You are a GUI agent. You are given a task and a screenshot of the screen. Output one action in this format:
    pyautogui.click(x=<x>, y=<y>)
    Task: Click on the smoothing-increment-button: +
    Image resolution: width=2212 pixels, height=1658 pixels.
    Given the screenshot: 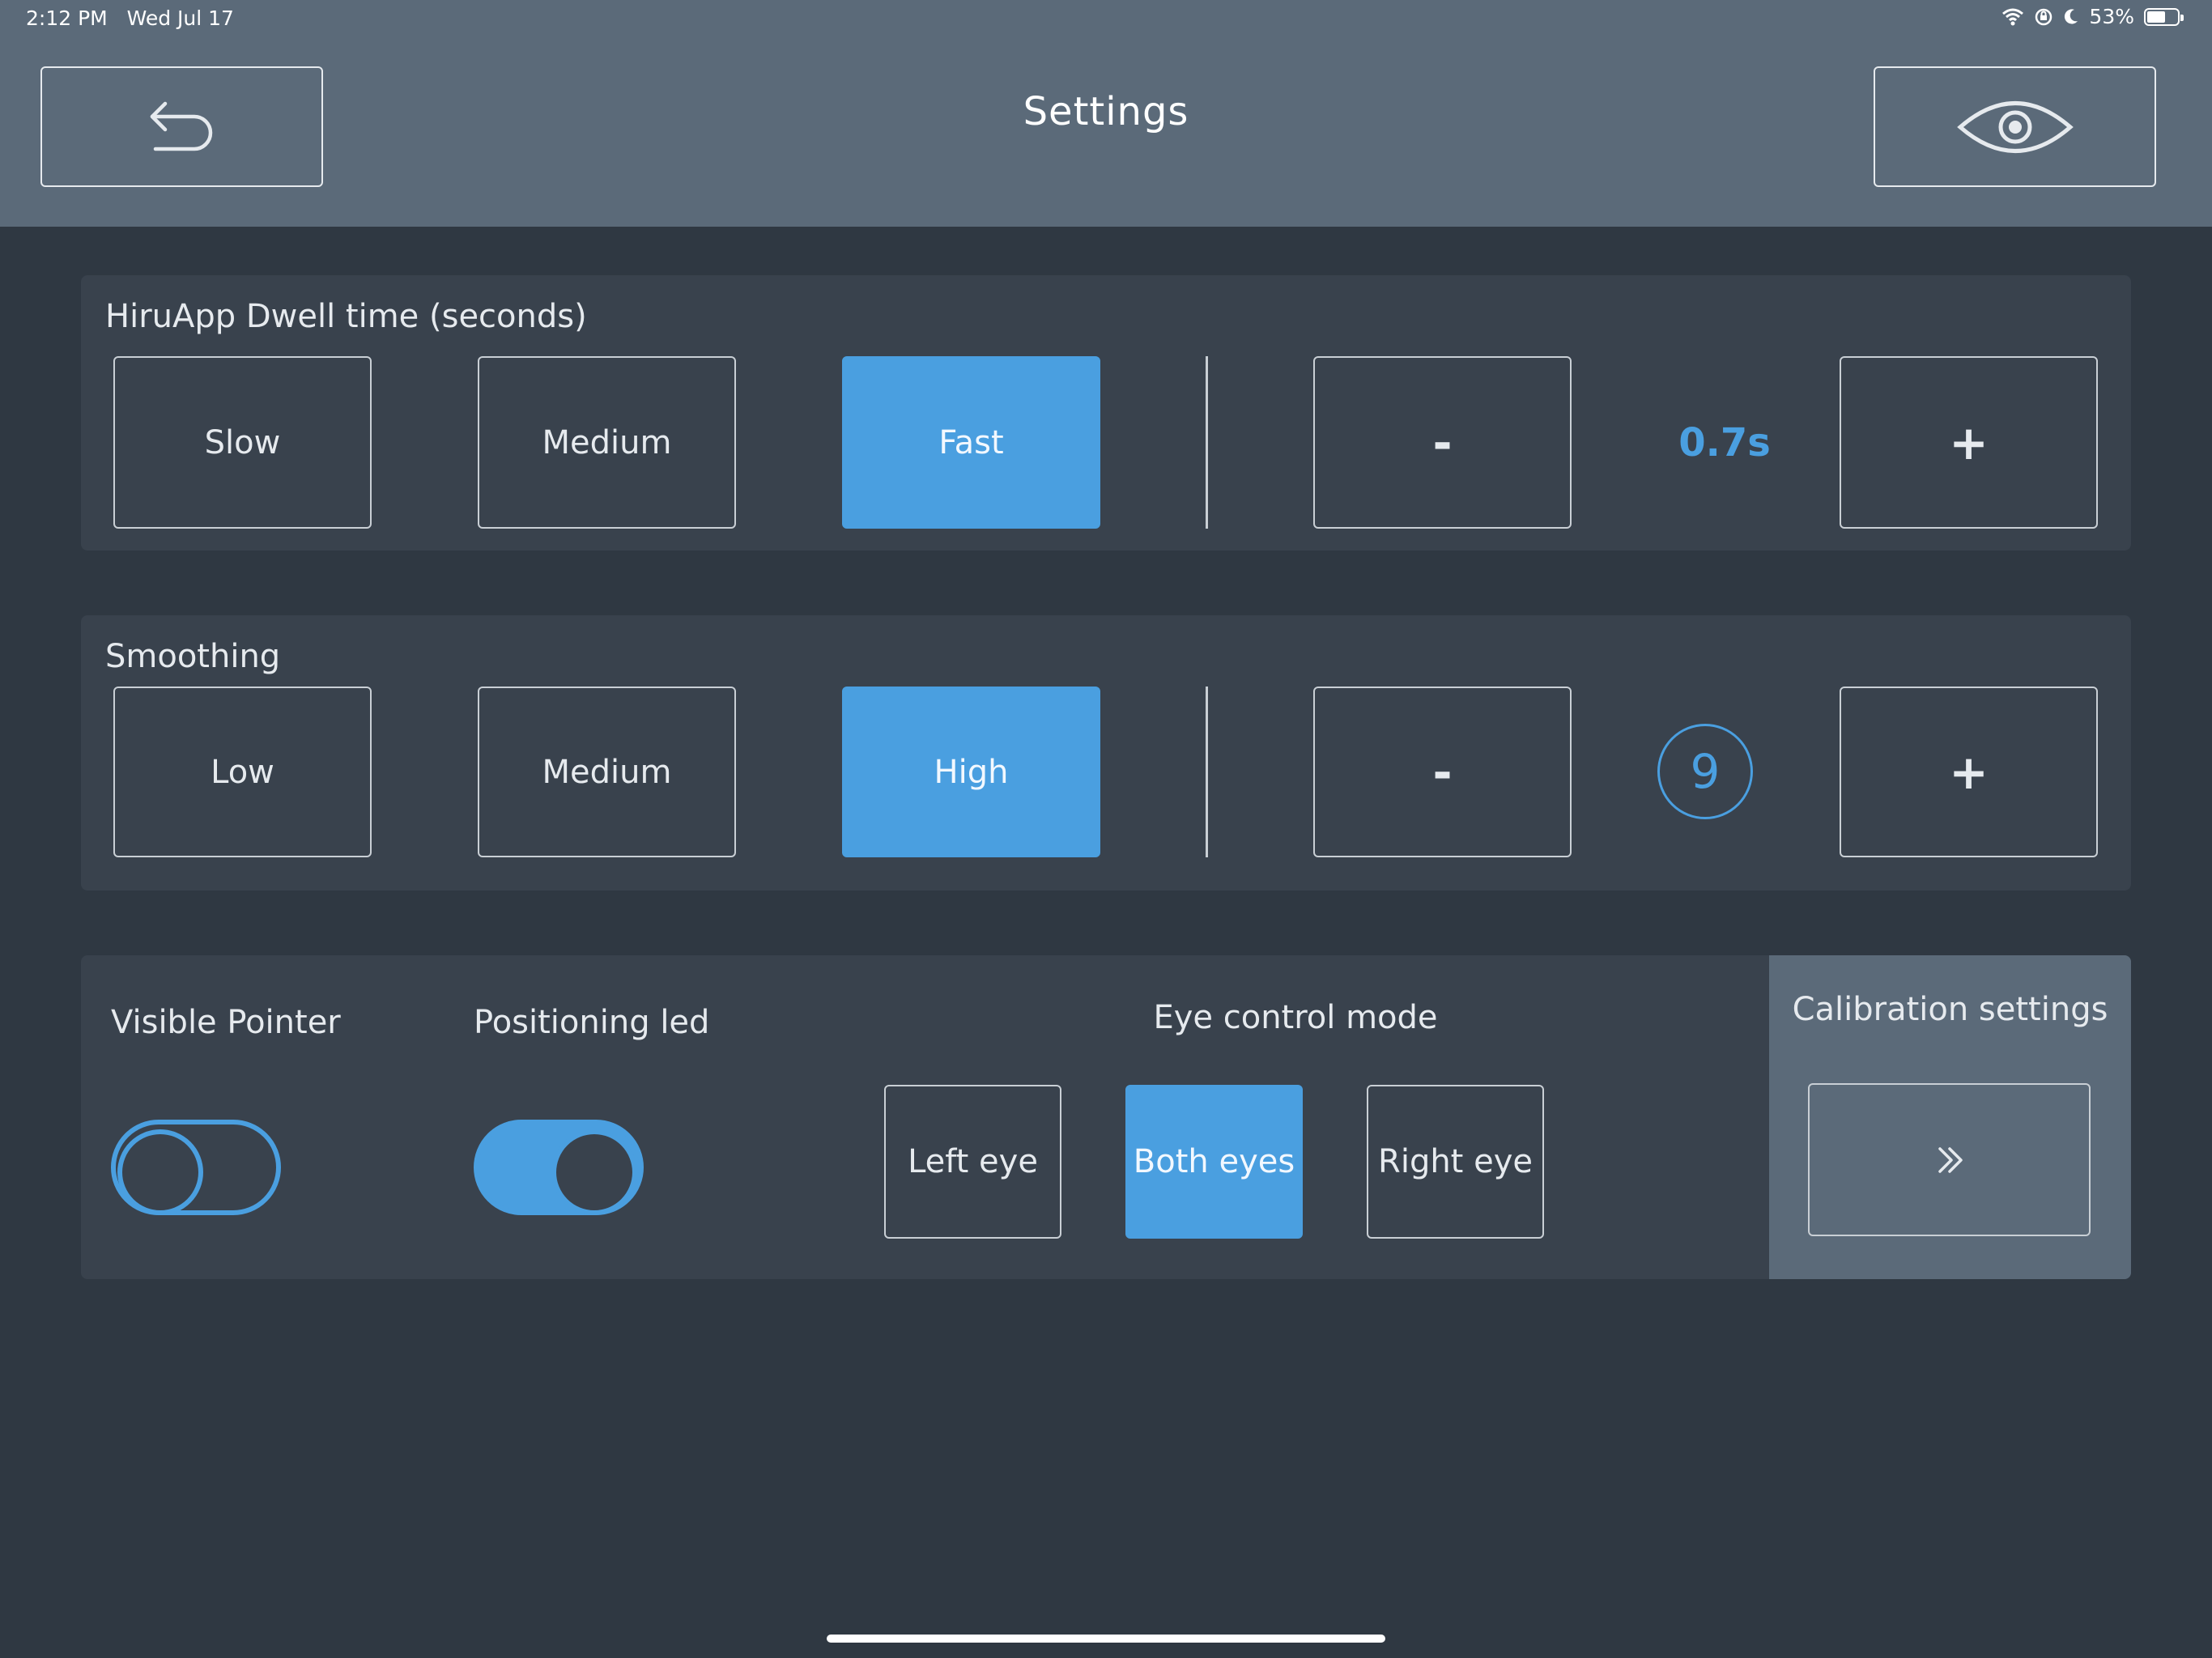 What is the action you would take?
    pyautogui.click(x=1969, y=772)
    